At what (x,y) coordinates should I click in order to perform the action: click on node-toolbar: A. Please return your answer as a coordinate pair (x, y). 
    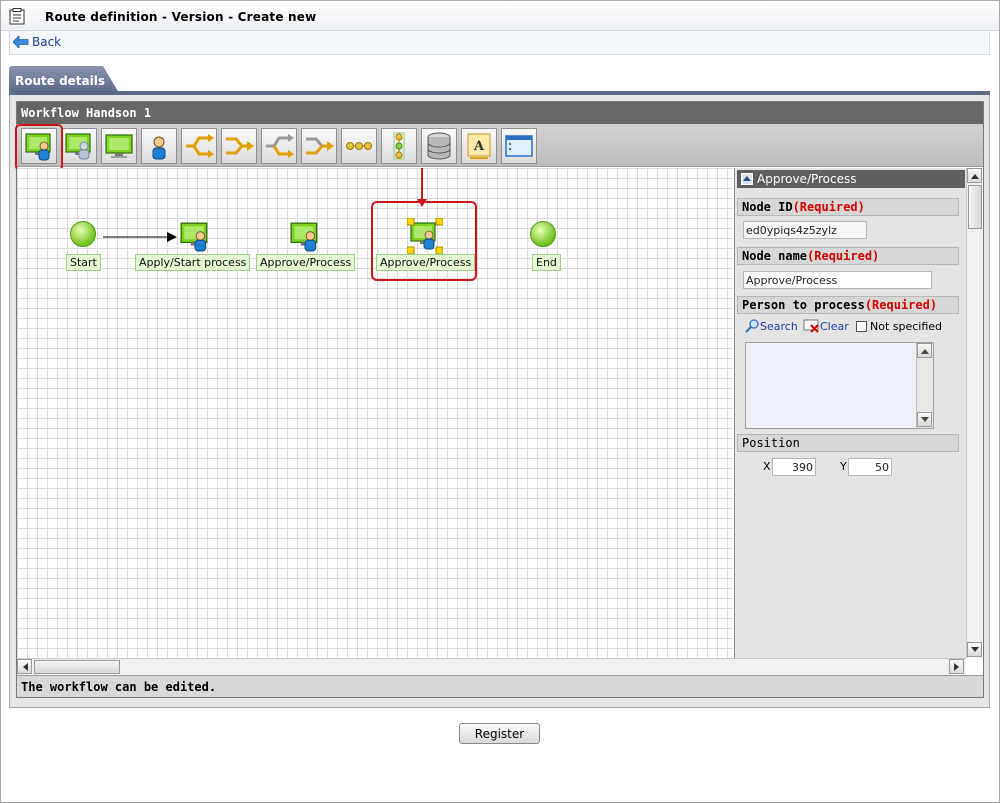
    Looking at the image, I should click on (499, 147).